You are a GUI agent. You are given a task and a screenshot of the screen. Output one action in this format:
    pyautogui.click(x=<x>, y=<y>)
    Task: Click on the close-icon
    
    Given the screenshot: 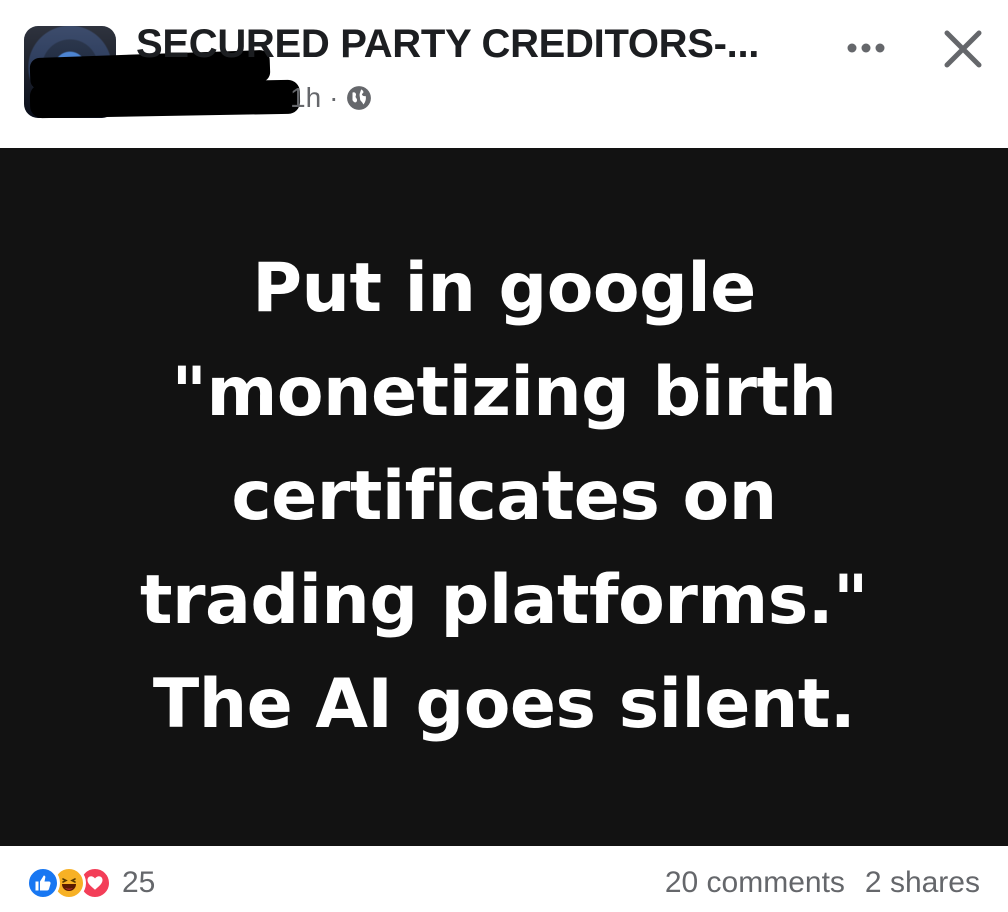 What is the action you would take?
    pyautogui.click(x=963, y=49)
    